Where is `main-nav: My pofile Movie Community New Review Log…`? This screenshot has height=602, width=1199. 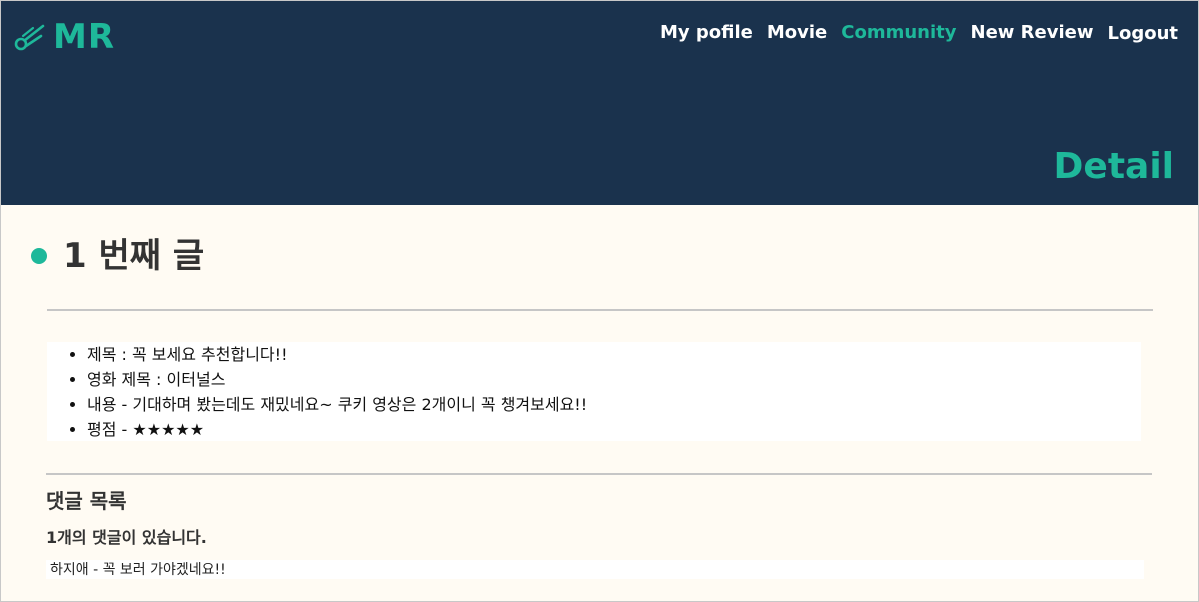
main-nav: My pofile Movie Community New Review Log… is located at coordinates (919, 33).